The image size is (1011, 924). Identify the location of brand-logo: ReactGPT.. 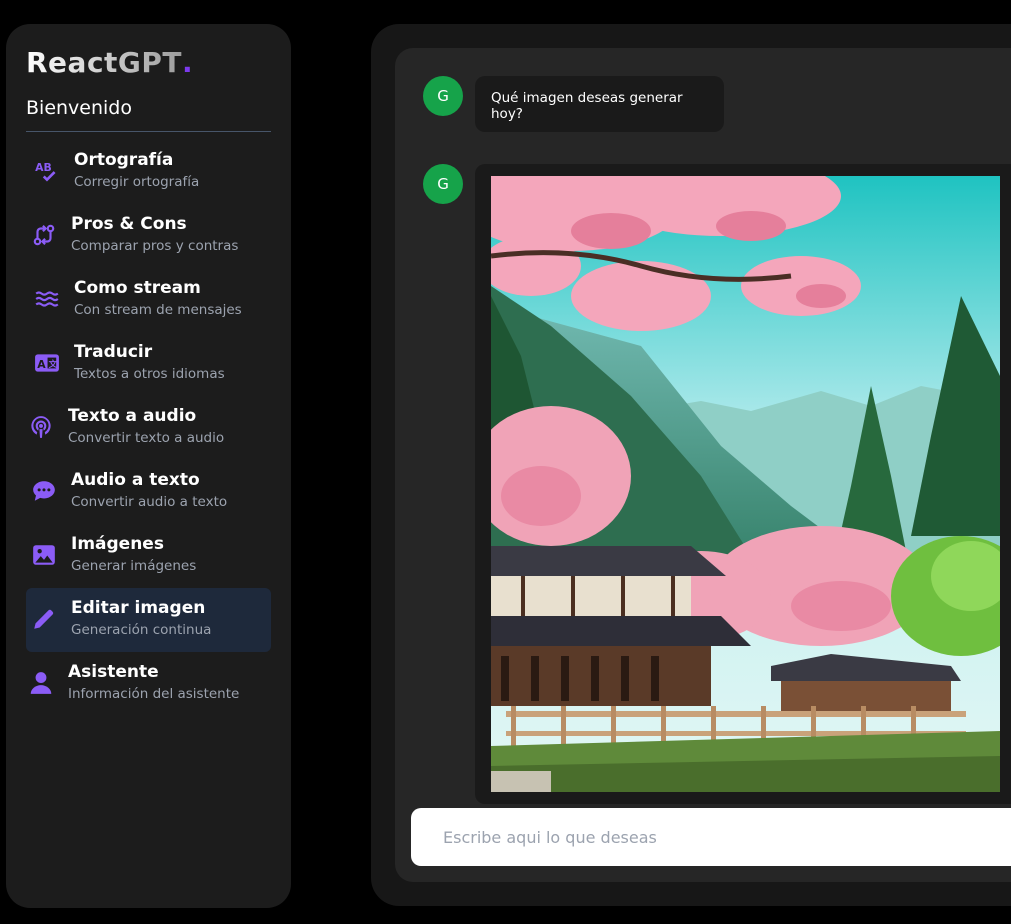
(148, 62).